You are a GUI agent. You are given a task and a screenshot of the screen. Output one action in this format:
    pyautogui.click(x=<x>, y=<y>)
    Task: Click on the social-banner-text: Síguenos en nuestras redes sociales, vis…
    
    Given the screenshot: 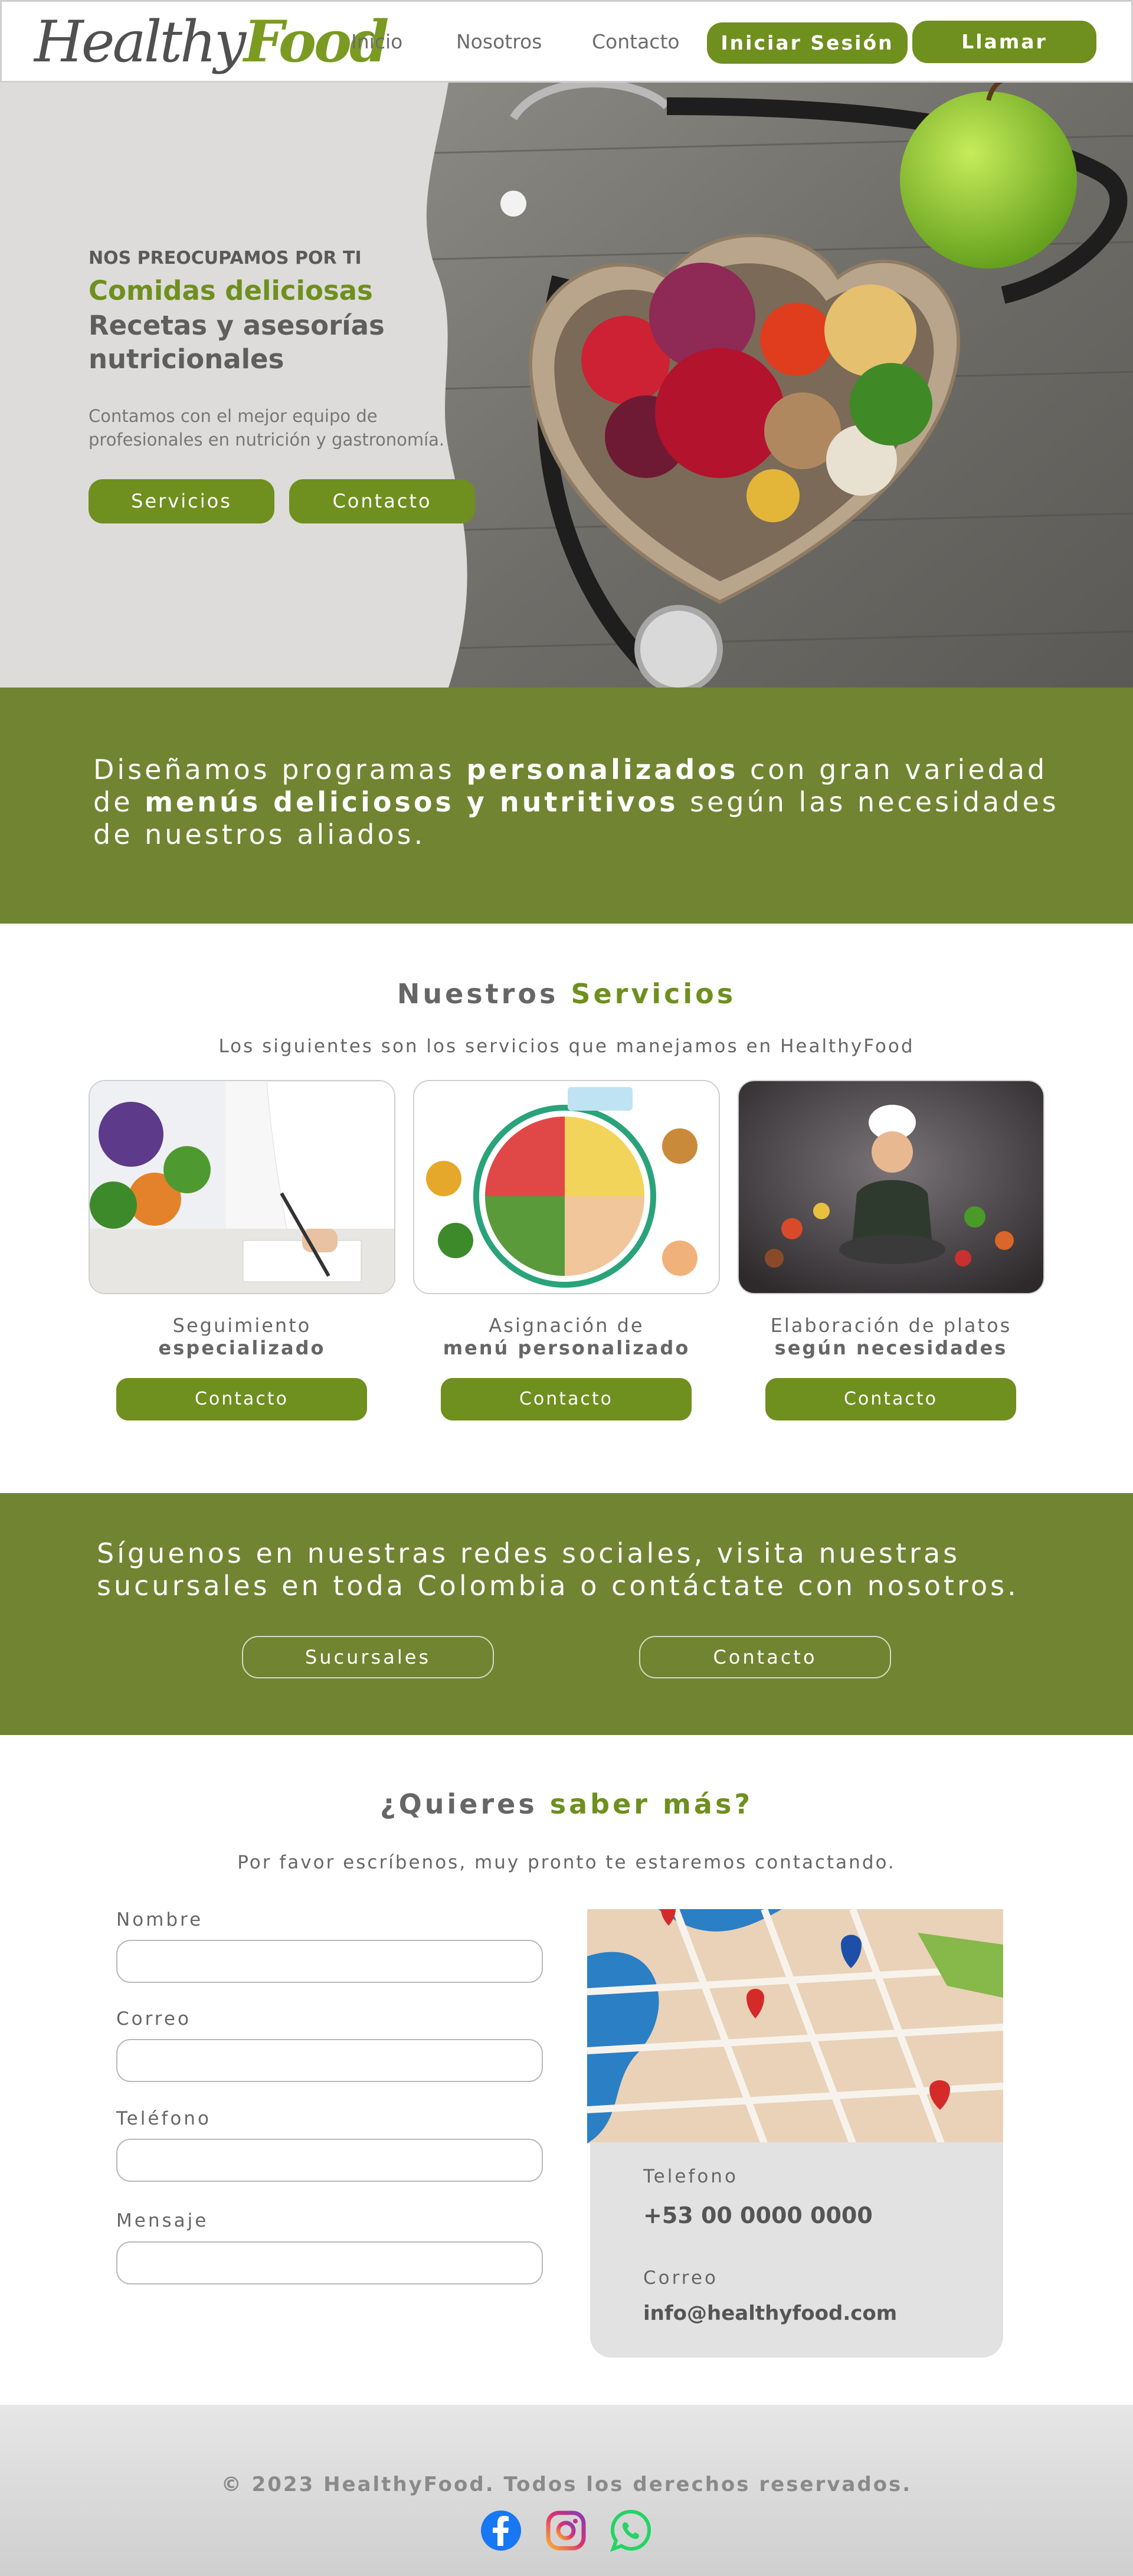 What is the action you would take?
    pyautogui.click(x=558, y=1570)
    